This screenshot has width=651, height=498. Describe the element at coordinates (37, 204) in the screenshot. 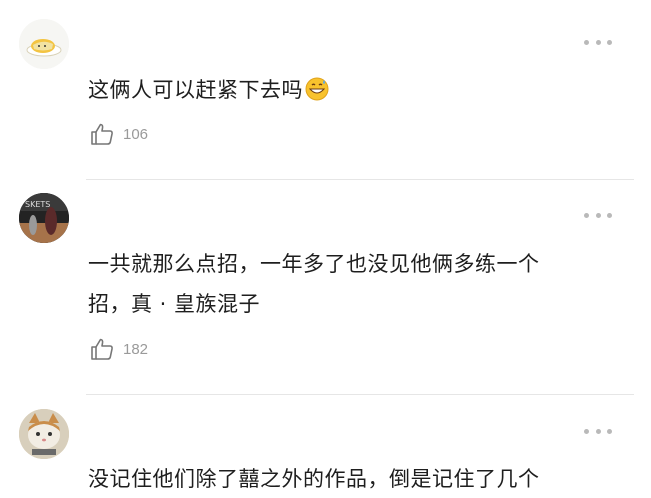

I see `svg-text: SKETS` at that location.